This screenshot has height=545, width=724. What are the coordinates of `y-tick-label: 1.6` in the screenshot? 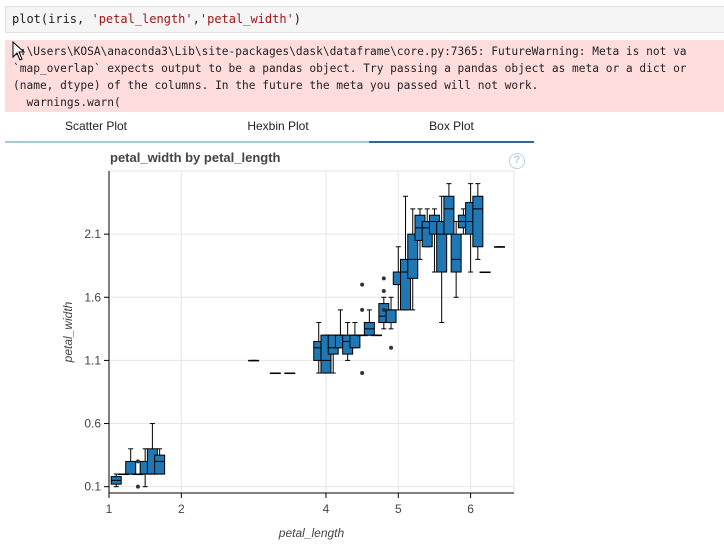 It's located at (92, 297).